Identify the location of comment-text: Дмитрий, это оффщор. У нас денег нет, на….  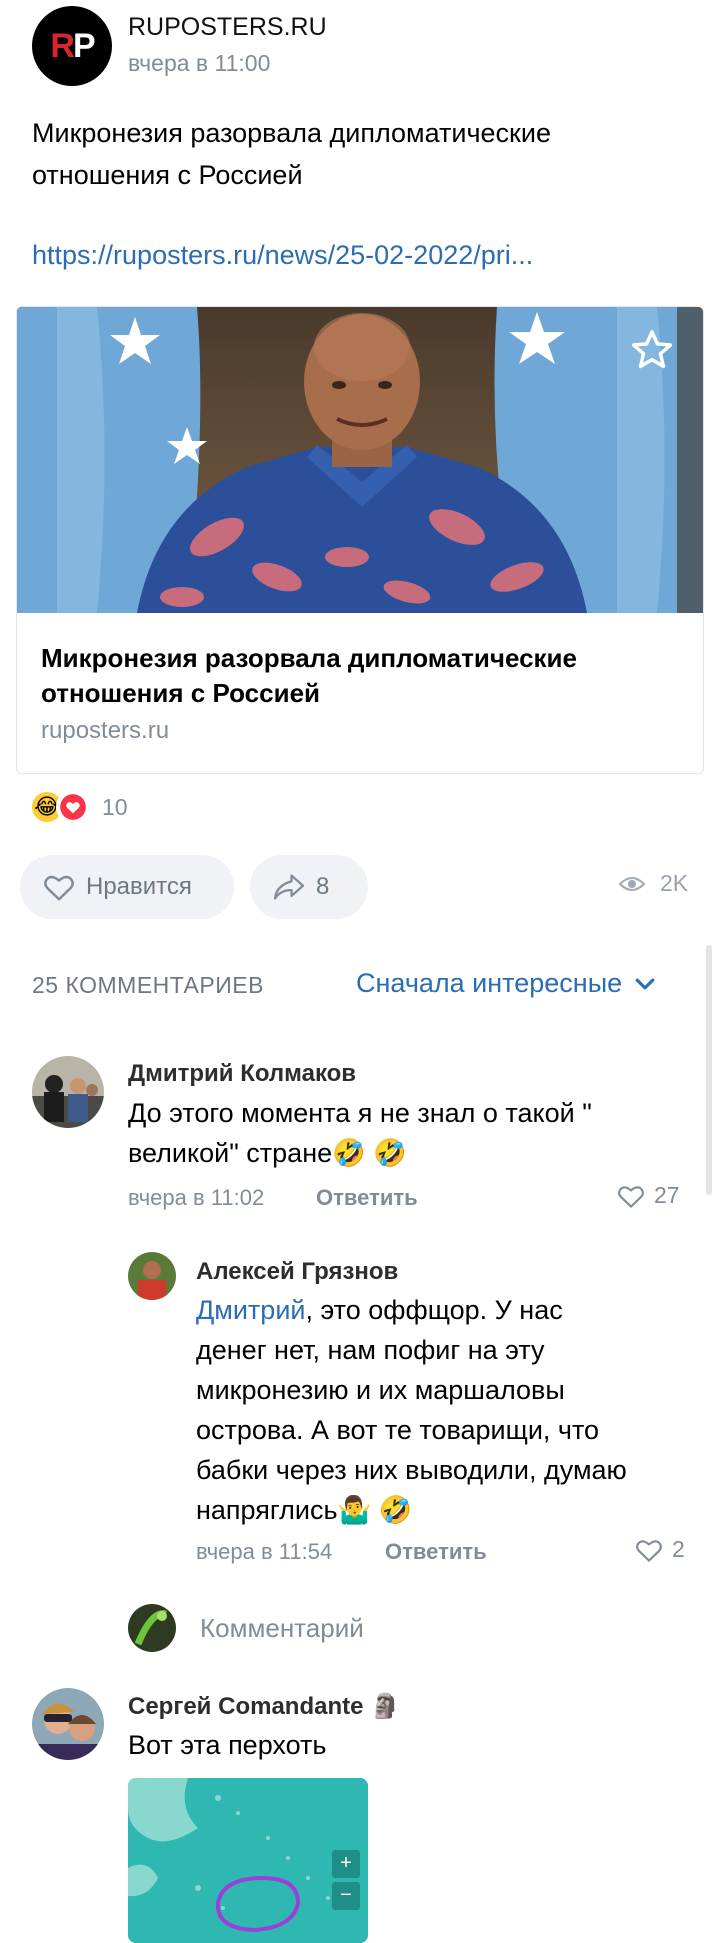
(411, 1410).